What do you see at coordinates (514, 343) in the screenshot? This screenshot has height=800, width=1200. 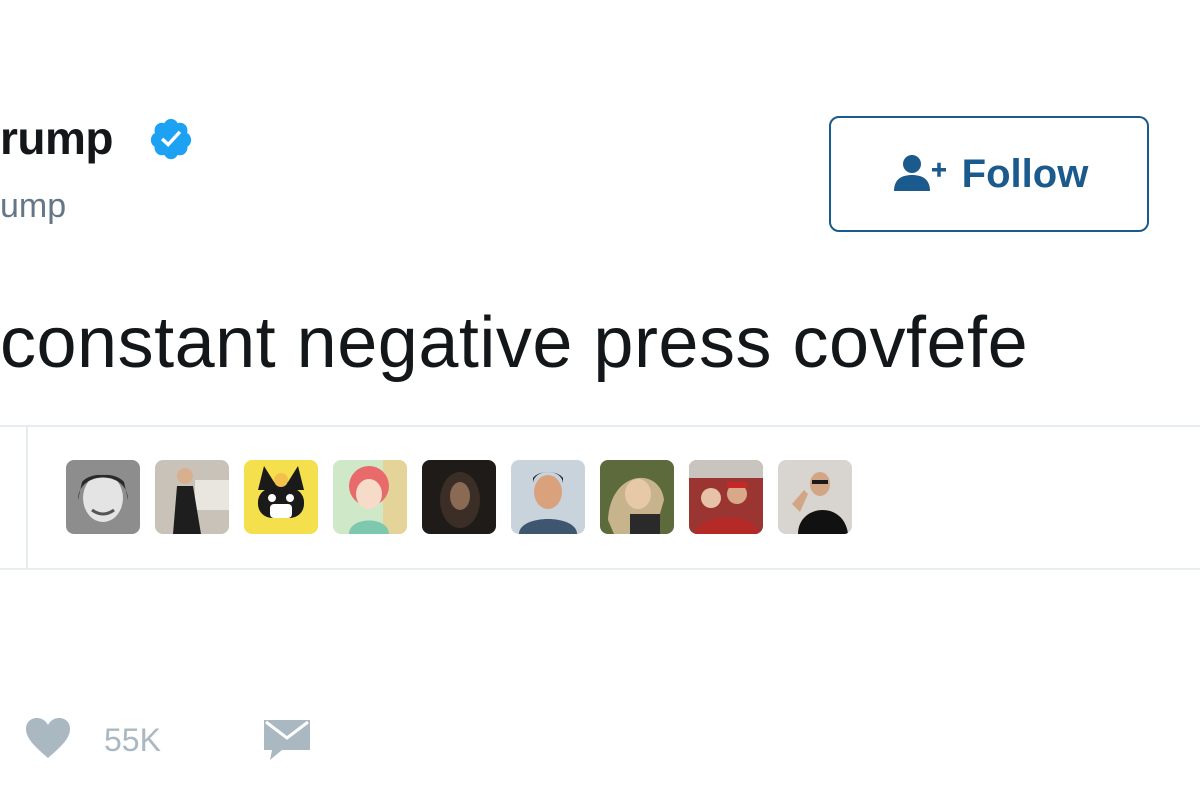 I see `tweet-text: constant negative press covfefe` at bounding box center [514, 343].